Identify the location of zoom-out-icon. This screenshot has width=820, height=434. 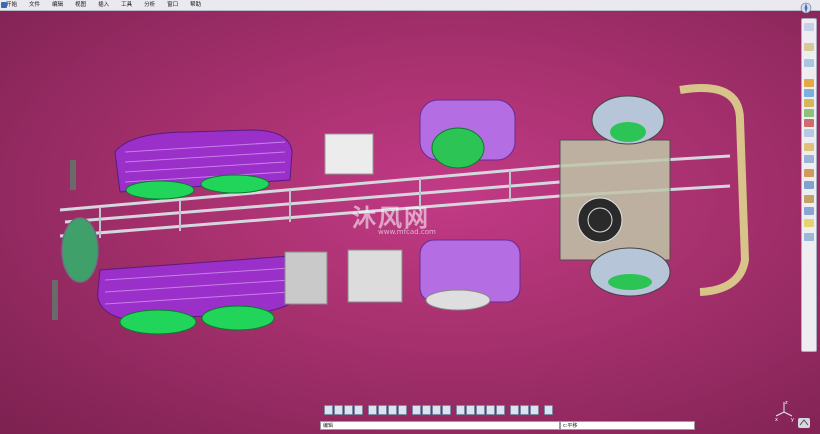
(382, 410).